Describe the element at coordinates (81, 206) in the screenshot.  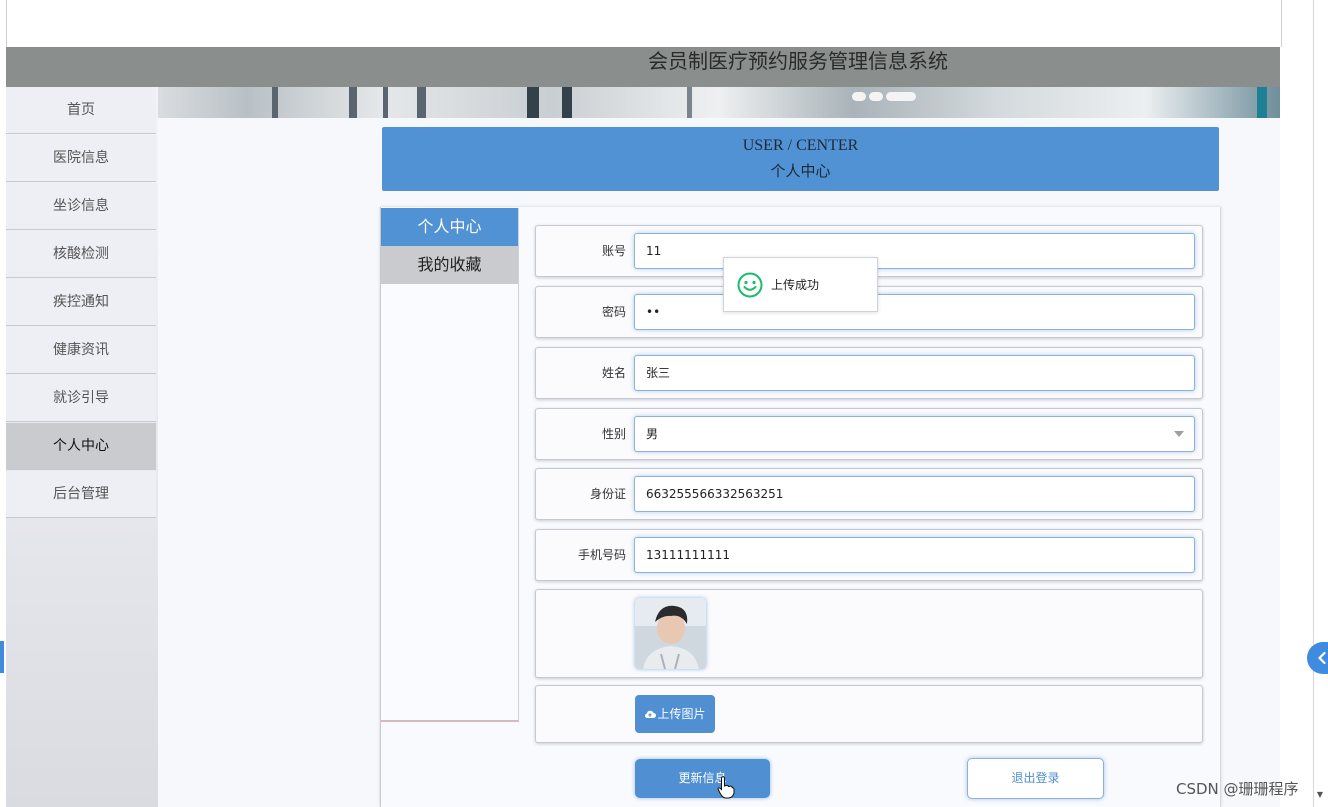
I see `sidebar-item-clinic-schedule: 坐诊信息` at that location.